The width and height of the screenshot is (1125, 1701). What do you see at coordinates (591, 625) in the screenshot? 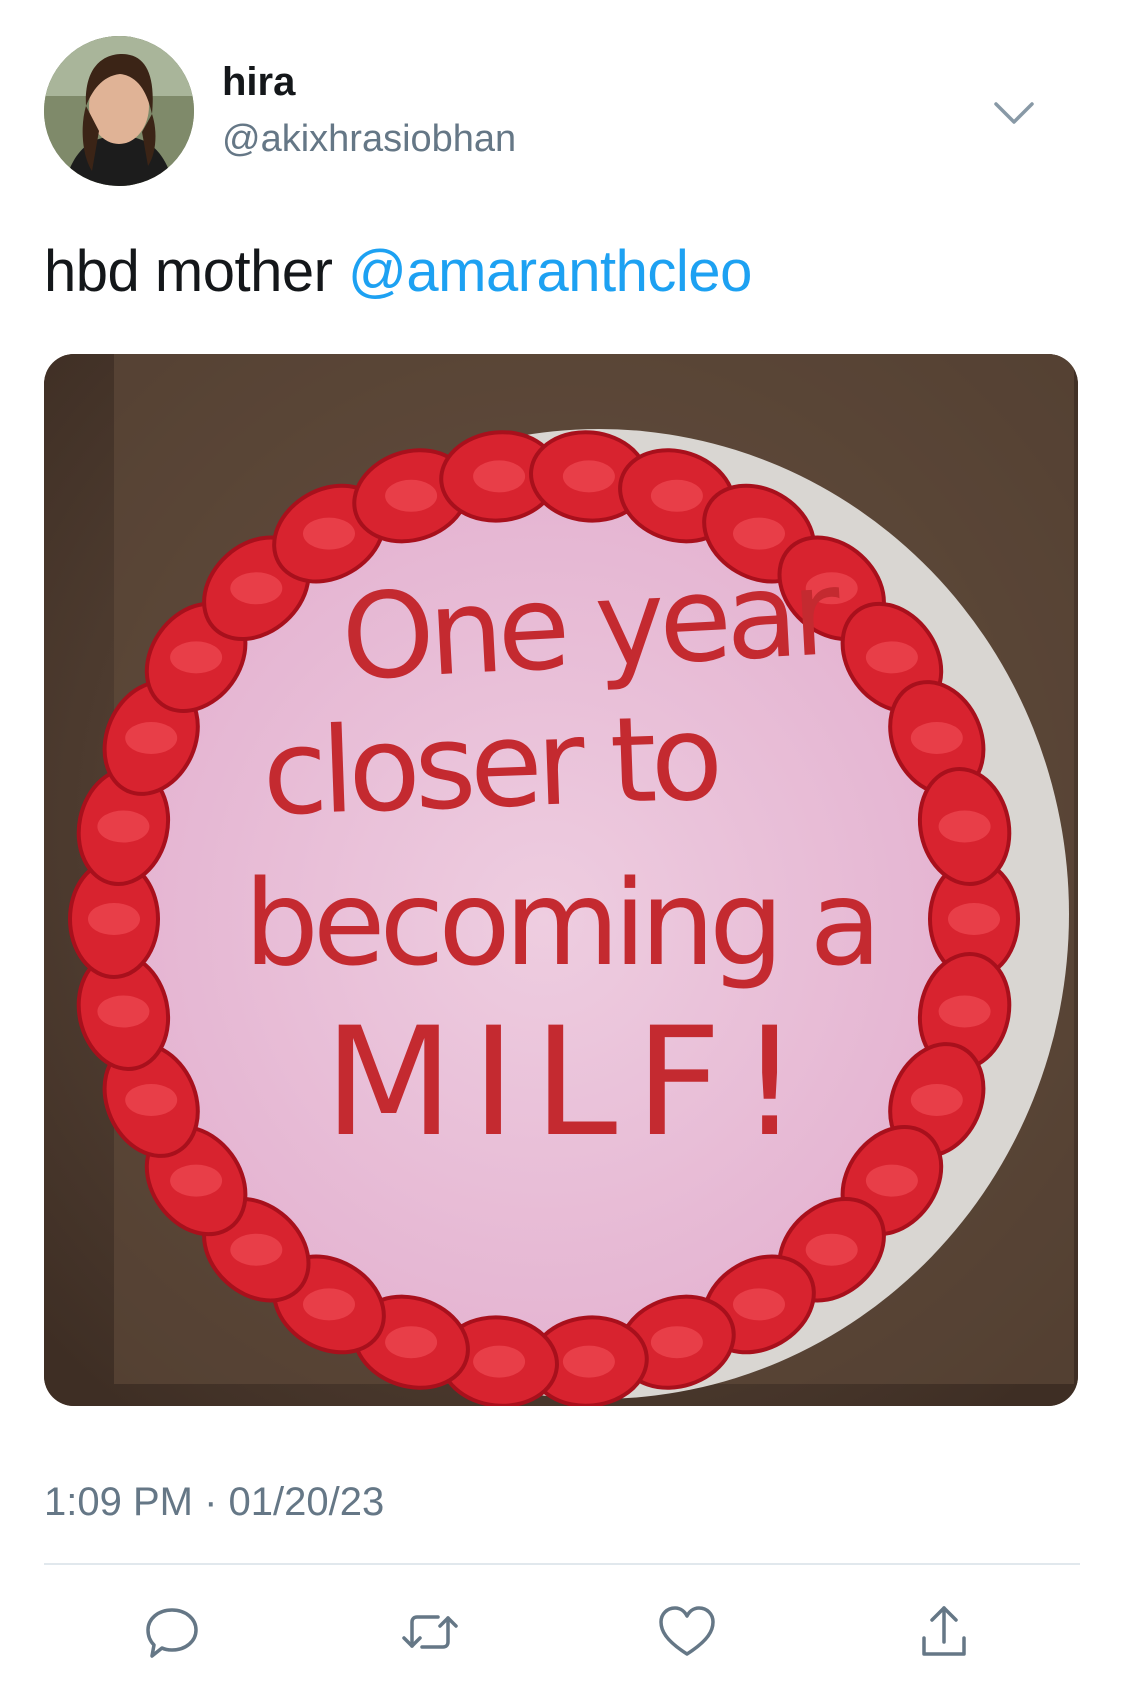
I see `cake-line-1: One year` at bounding box center [591, 625].